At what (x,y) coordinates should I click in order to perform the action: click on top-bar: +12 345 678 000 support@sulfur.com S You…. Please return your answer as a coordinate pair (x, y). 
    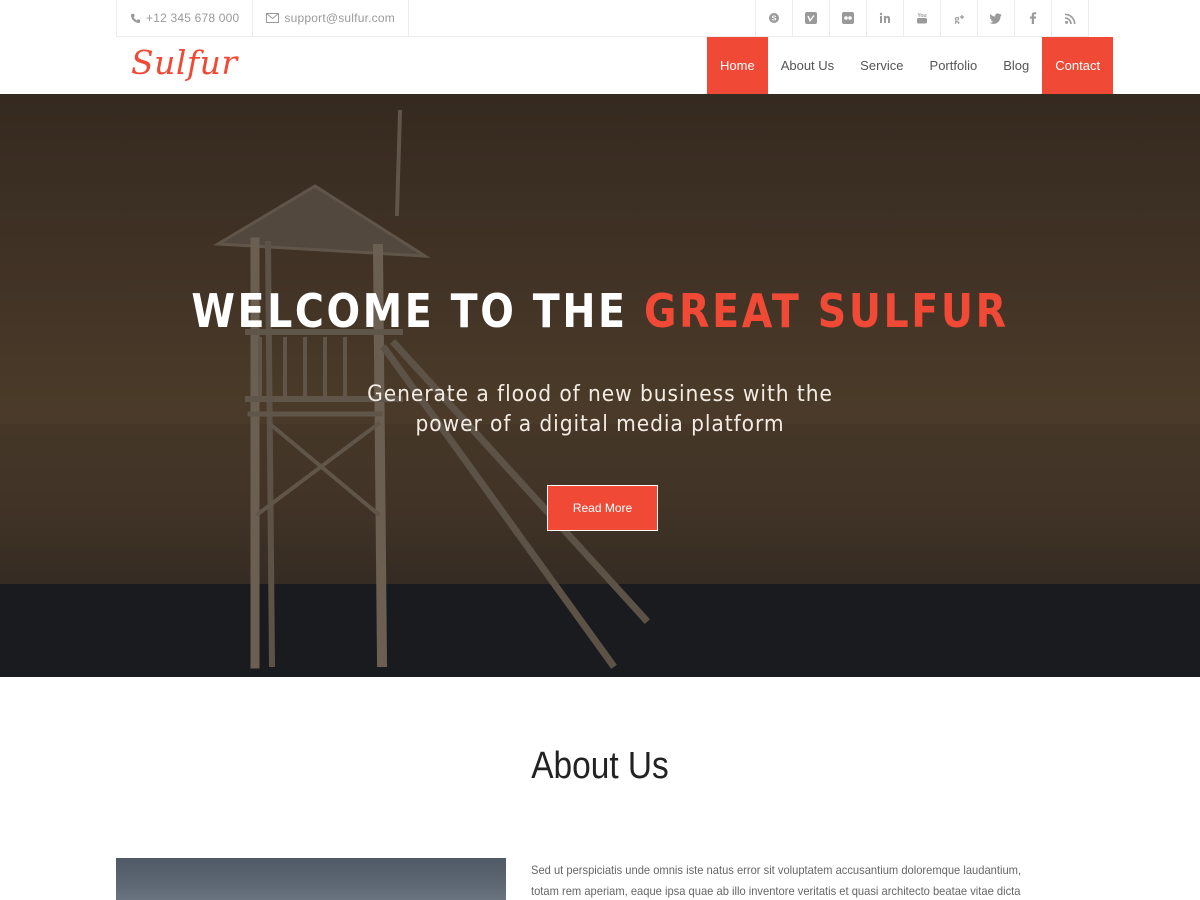
    Looking at the image, I should click on (602, 18).